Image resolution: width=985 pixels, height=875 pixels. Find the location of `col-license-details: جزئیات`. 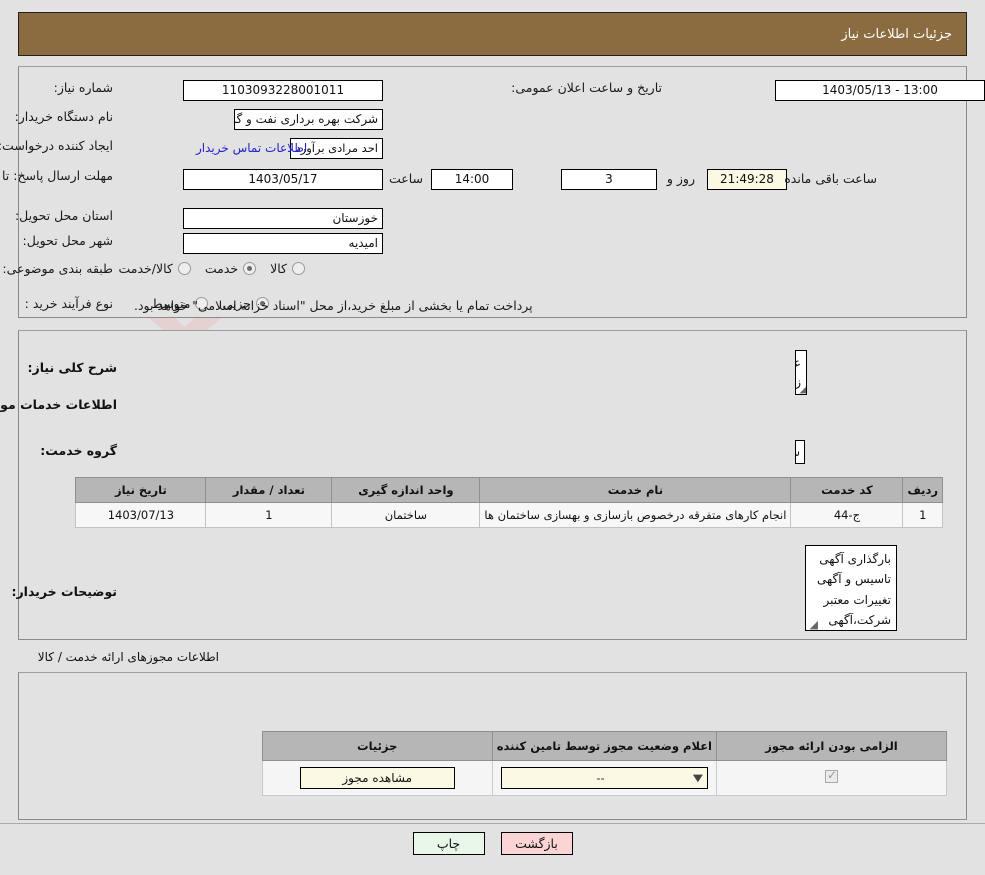

col-license-details: جزئیات is located at coordinates (377, 746).